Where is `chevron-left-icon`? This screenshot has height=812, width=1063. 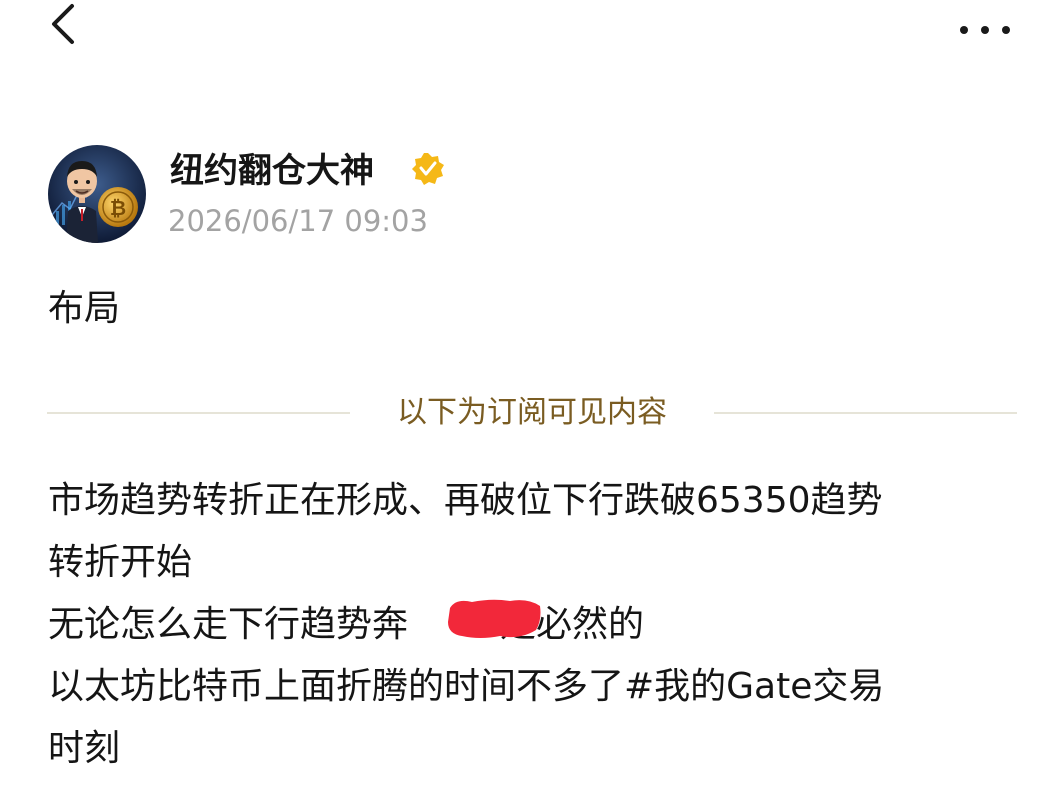 chevron-left-icon is located at coordinates (63, 24).